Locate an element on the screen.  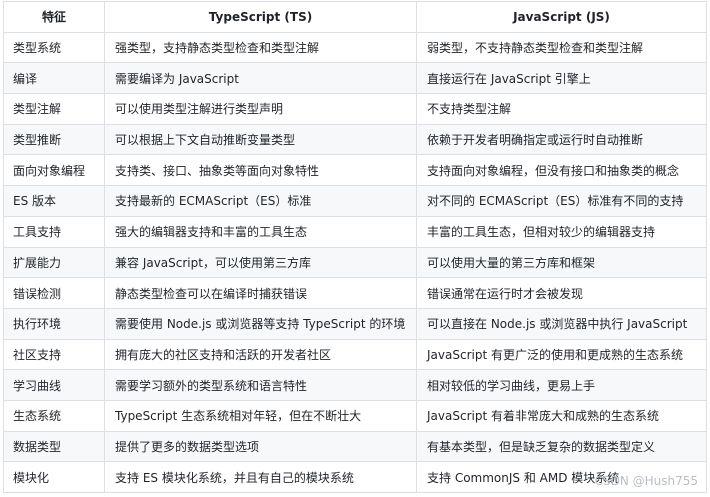
cell-feature: 执行环境 is located at coordinates (54, 323).